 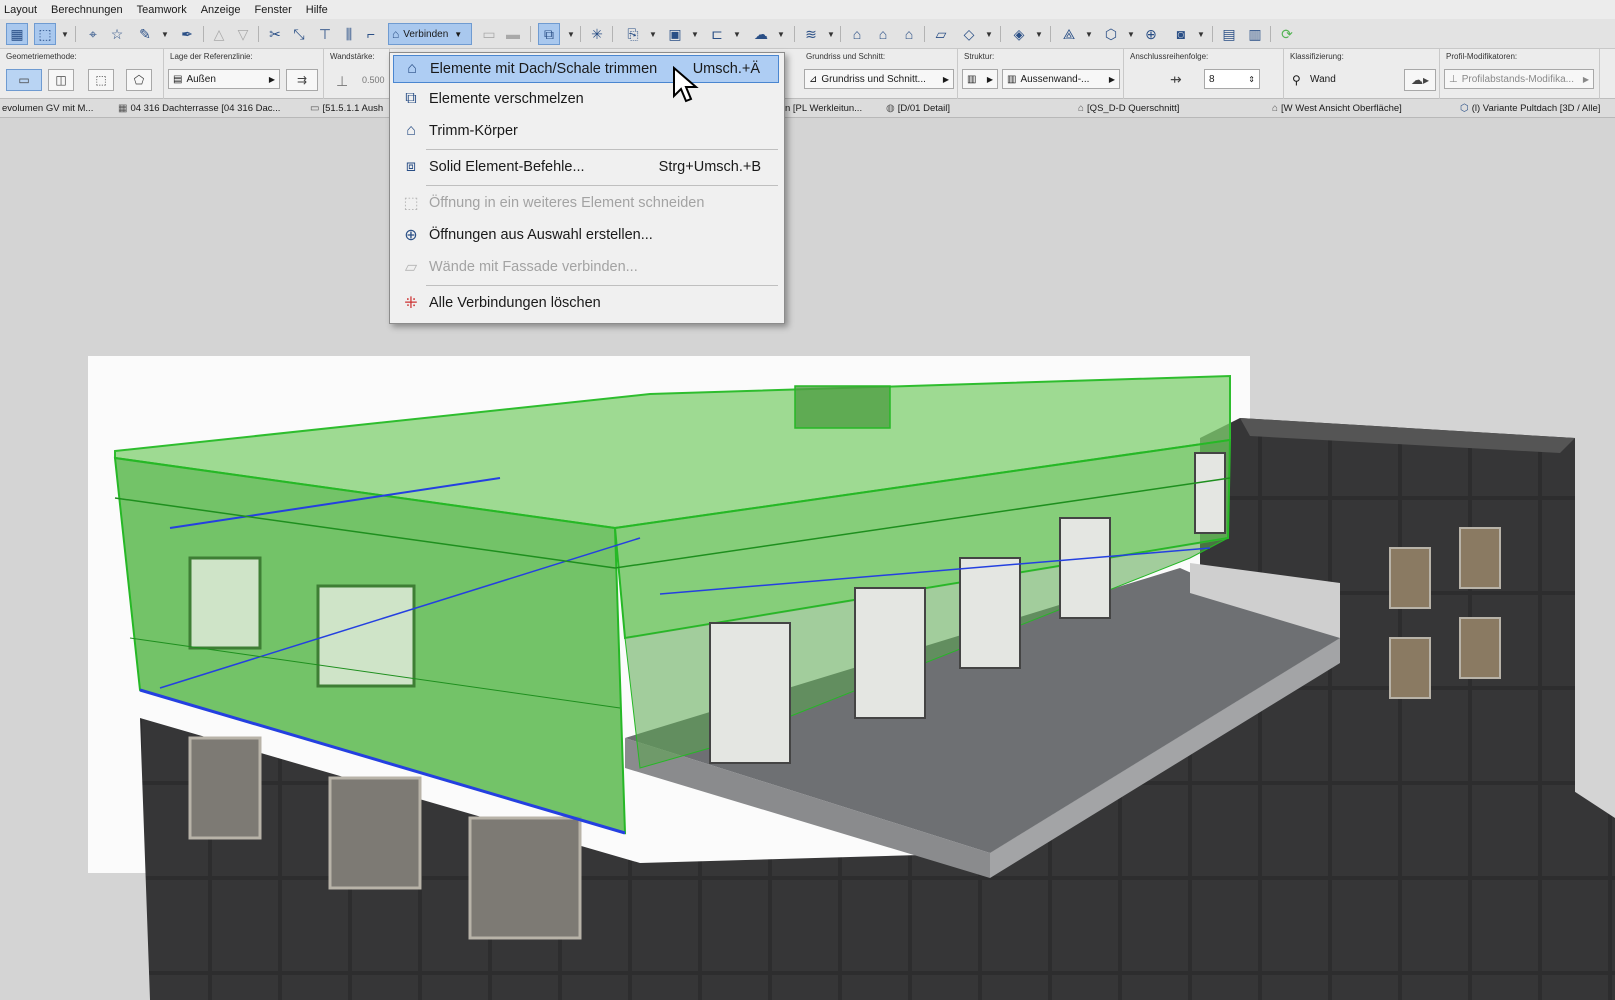 I want to click on menu-item-delete-connections: ⁜ Alle Verbindungen löschen, so click(x=586, y=303).